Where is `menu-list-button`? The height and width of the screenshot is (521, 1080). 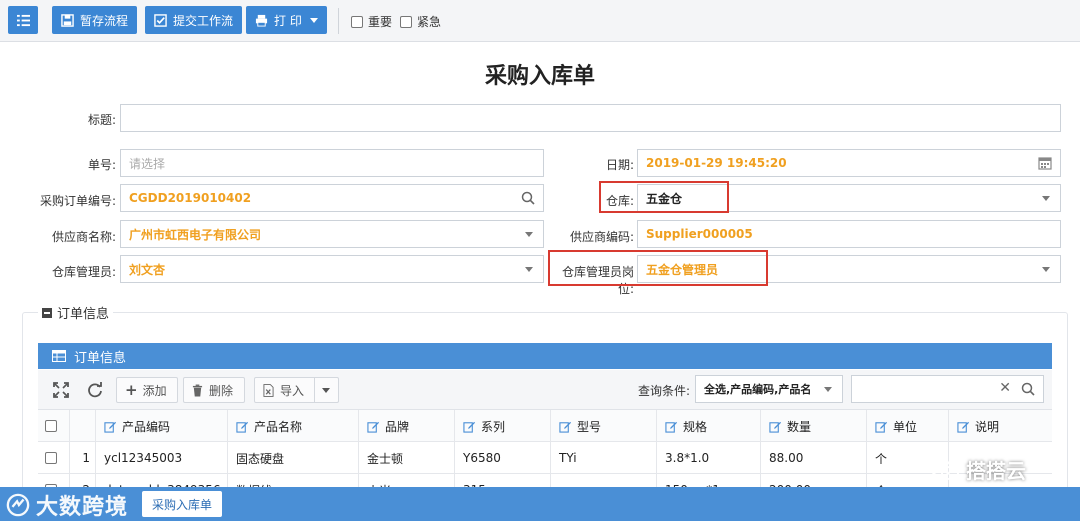
menu-list-button is located at coordinates (23, 20).